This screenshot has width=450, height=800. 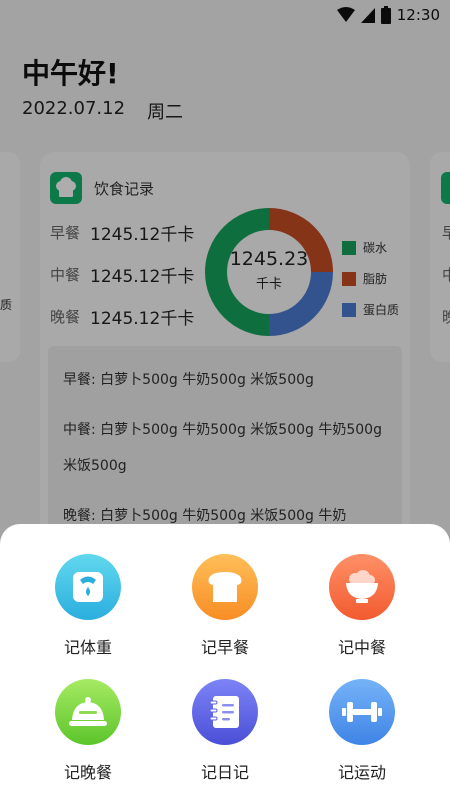 I want to click on action-label: 记运动, so click(x=361, y=772).